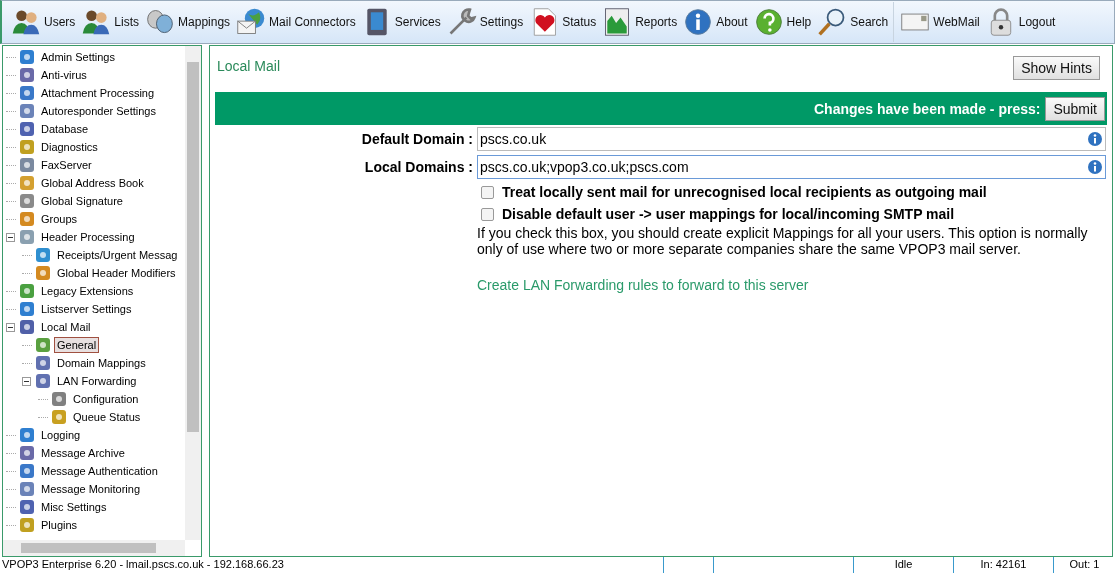 The width and height of the screenshot is (1115, 573). What do you see at coordinates (98, 93) in the screenshot?
I see `tree-item: Attachment Processing` at bounding box center [98, 93].